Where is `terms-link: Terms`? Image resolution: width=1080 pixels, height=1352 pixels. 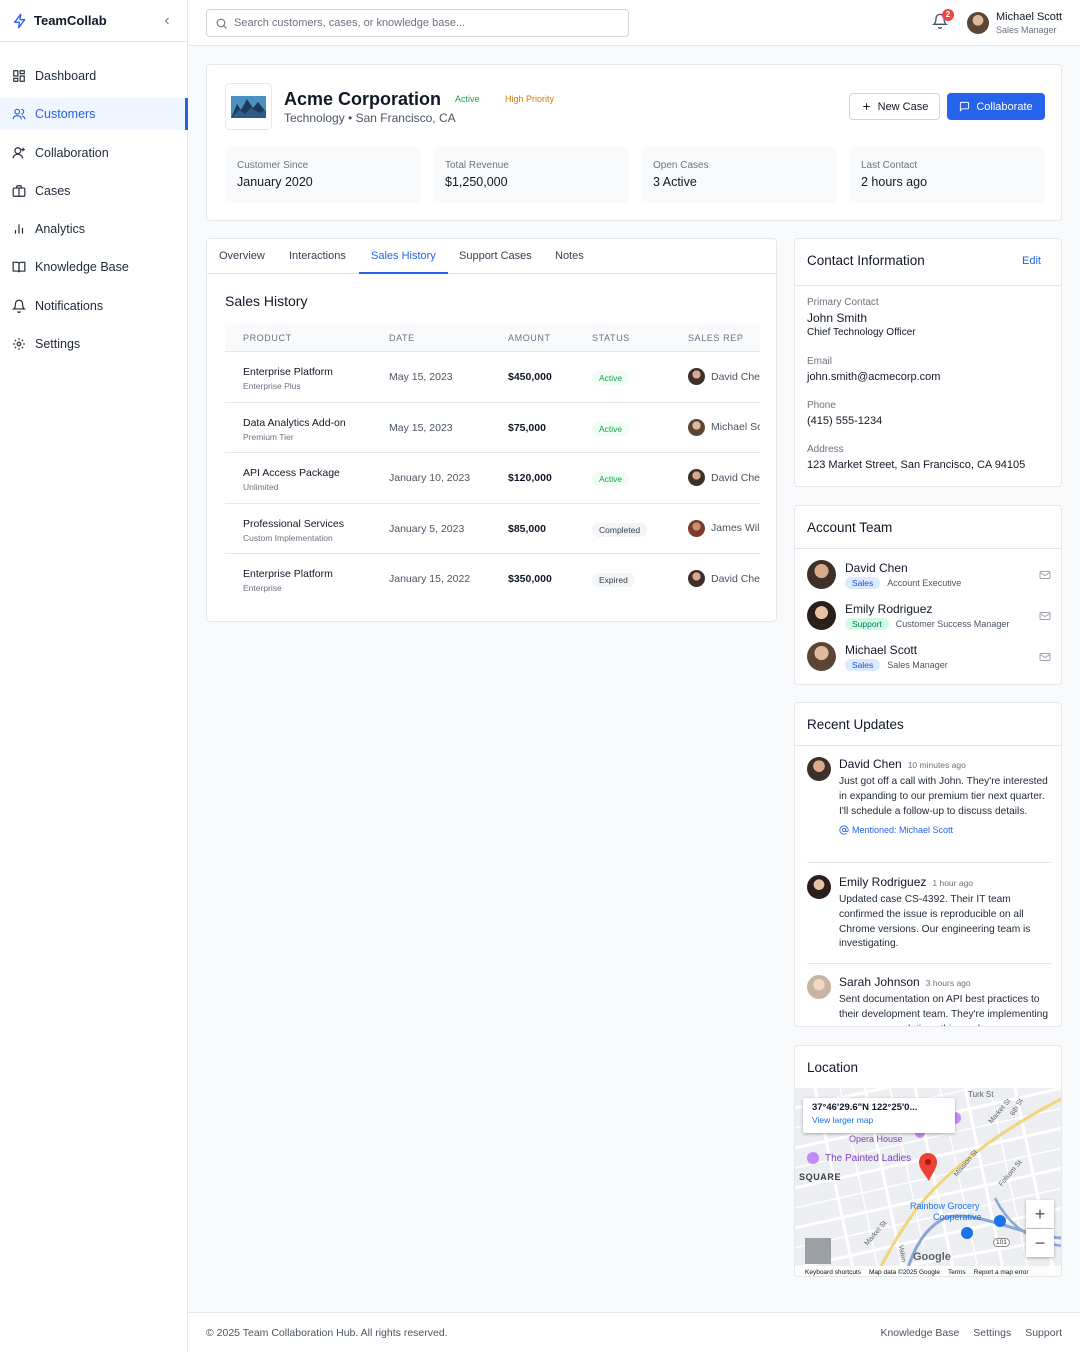
terms-link: Terms is located at coordinates (957, 1272).